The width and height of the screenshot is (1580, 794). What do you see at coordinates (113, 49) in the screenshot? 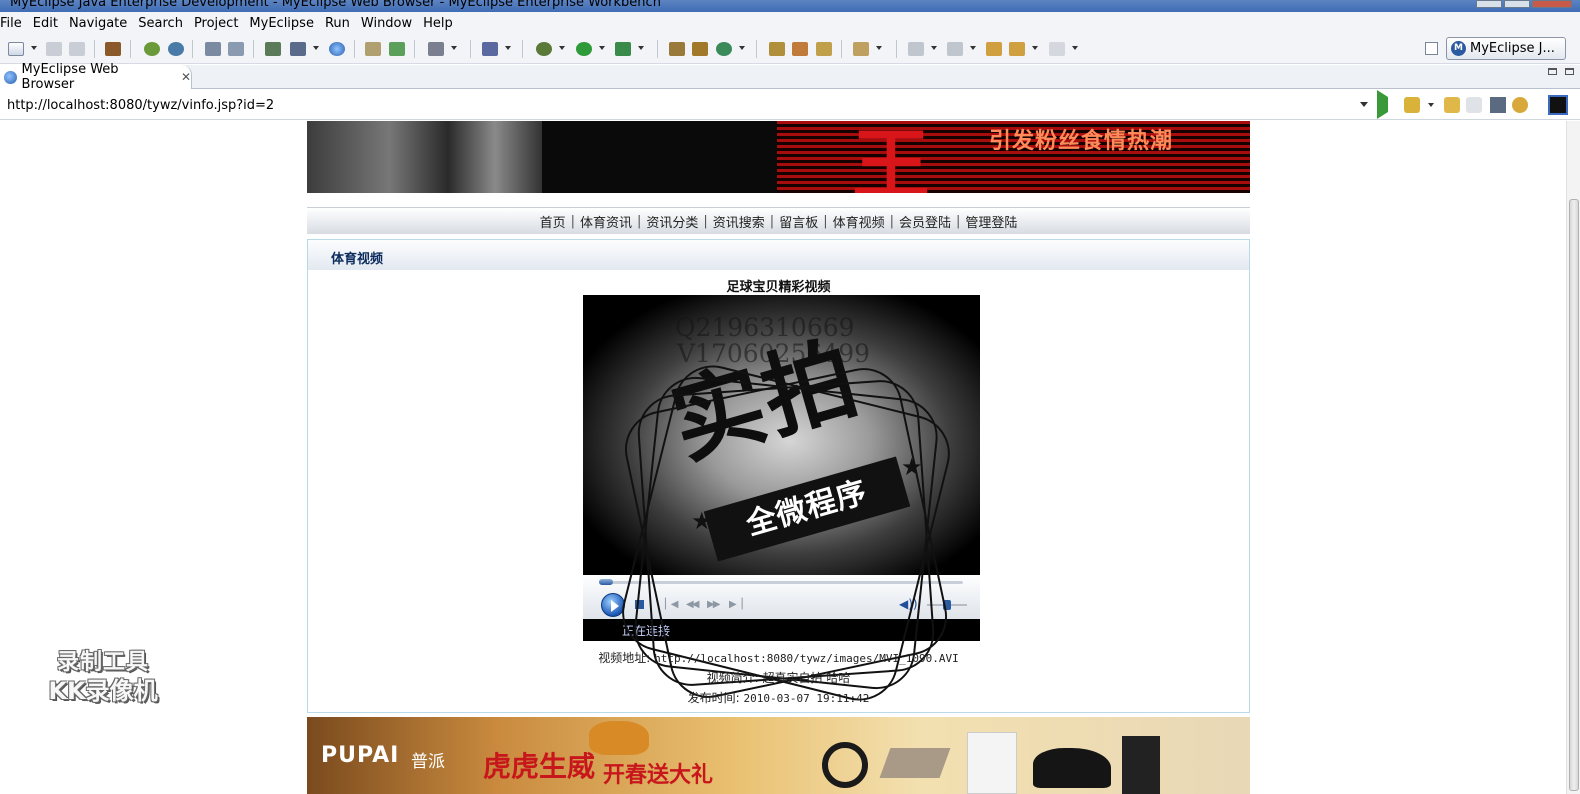
I see `package-icon` at bounding box center [113, 49].